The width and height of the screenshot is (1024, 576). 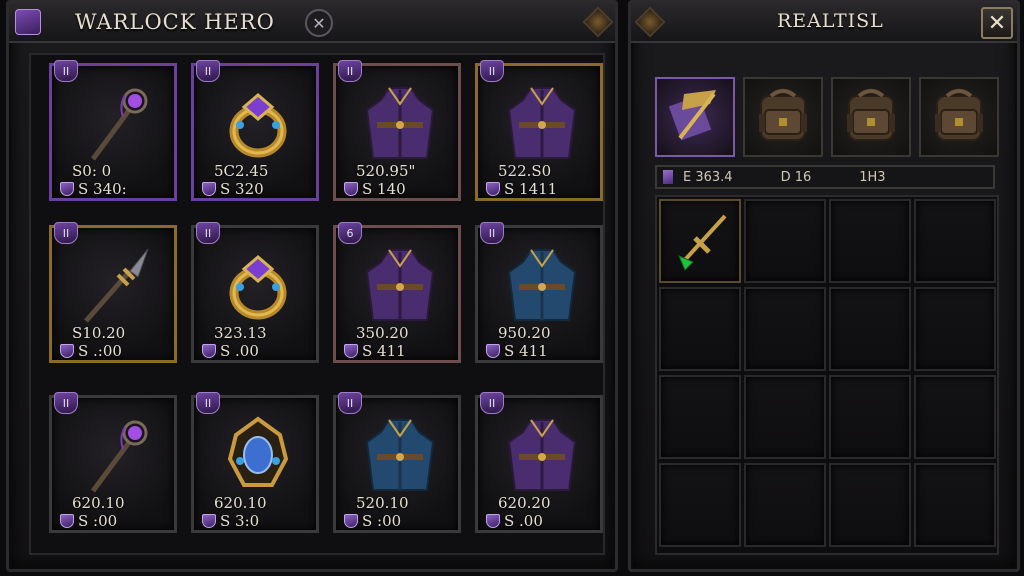 I want to click on item-slot: II S10.20 S .:00, so click(x=113, y=292).